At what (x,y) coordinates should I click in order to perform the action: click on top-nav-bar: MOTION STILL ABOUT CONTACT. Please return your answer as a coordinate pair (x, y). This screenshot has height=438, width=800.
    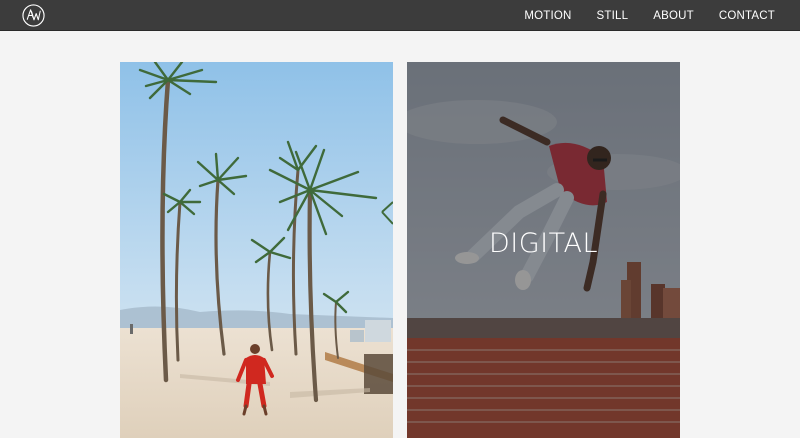
    Looking at the image, I should click on (400, 15).